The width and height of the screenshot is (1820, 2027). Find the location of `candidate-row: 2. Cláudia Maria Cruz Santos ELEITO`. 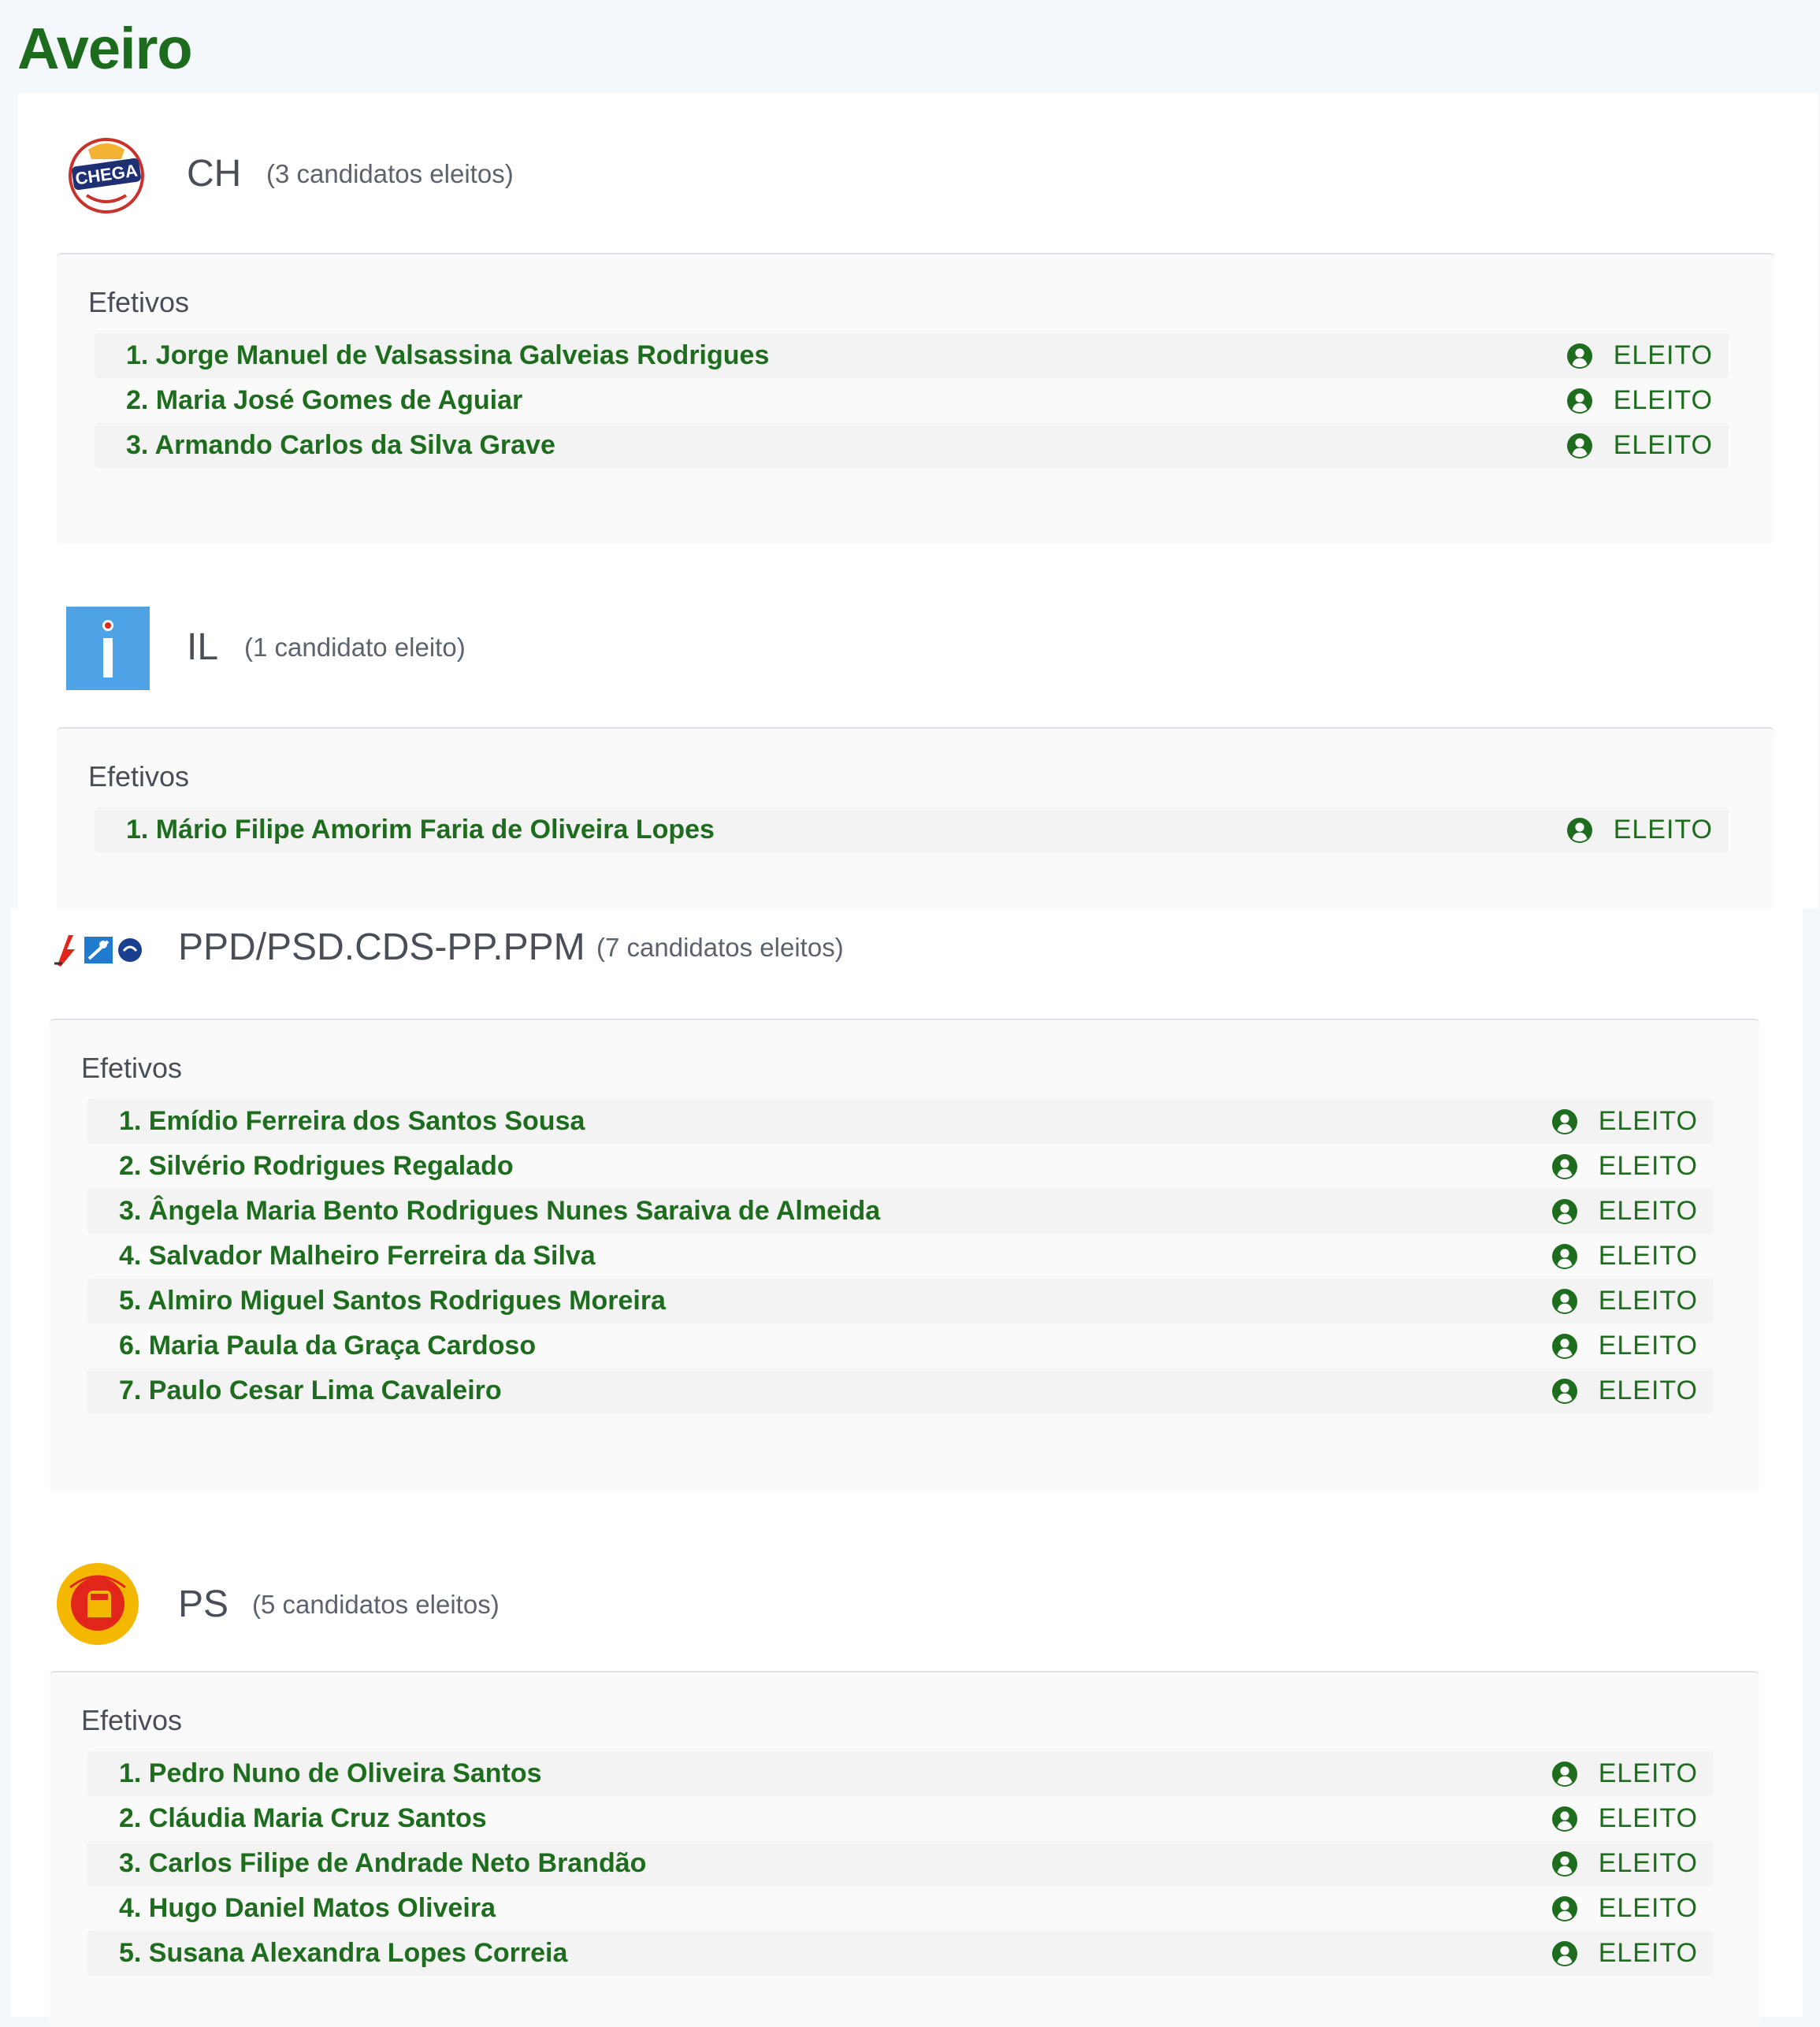

candidate-row: 2. Cláudia Maria Cruz Santos ELEITO is located at coordinates (900, 1818).